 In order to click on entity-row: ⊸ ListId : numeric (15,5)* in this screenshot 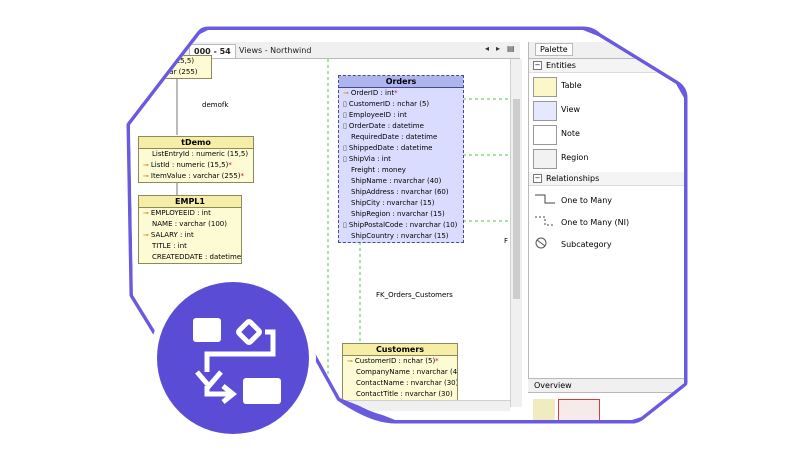, I will do `click(187, 165)`.